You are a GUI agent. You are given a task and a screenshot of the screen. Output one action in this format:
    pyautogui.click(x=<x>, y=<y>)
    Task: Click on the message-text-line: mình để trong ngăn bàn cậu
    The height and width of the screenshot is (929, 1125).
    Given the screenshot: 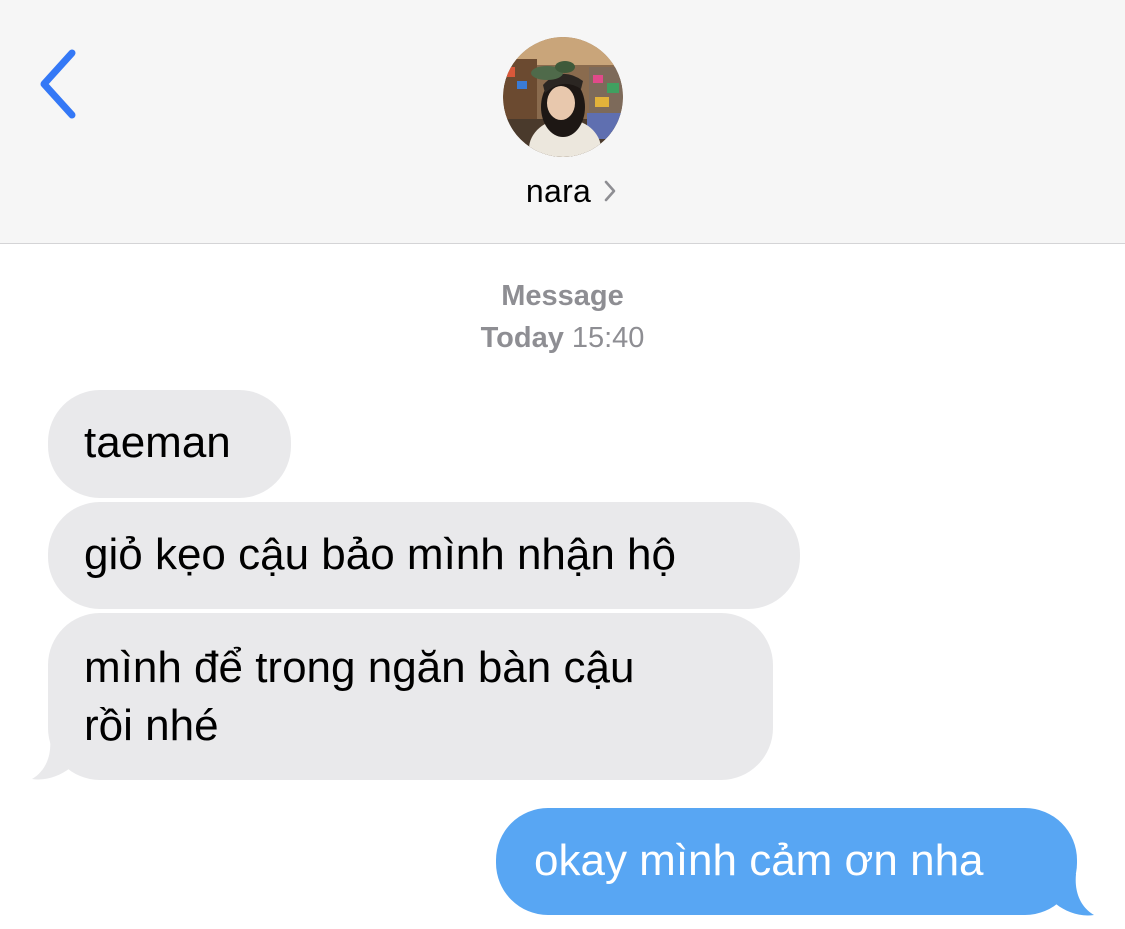 What is the action you would take?
    pyautogui.click(x=359, y=667)
    